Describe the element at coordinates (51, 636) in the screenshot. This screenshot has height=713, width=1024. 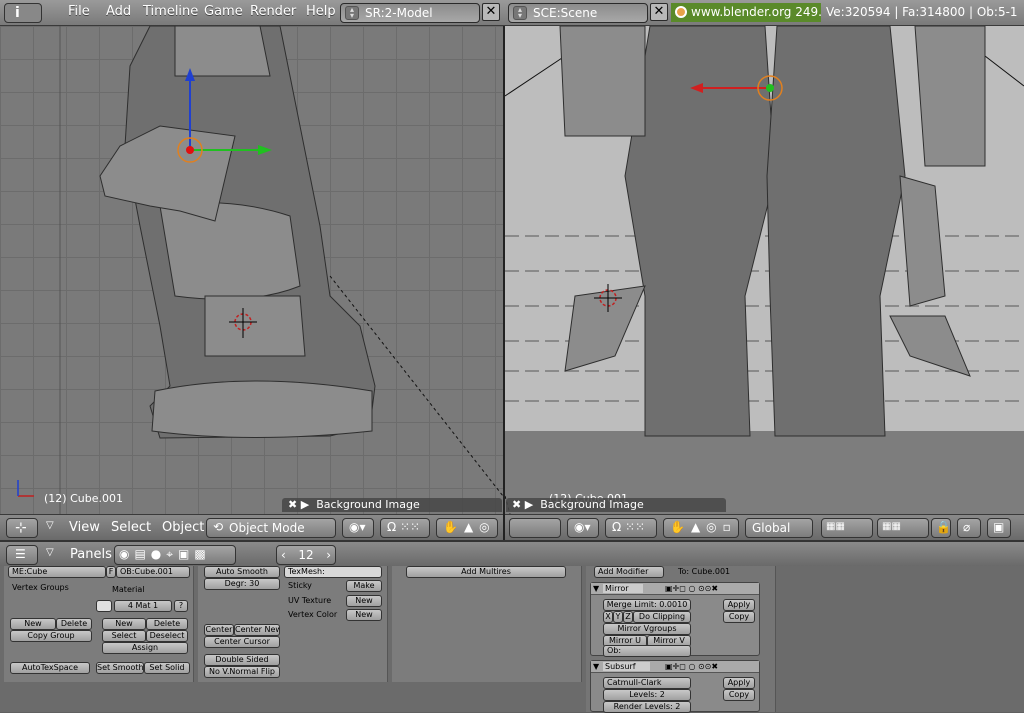
I see `copy-group-button: Copy Group` at that location.